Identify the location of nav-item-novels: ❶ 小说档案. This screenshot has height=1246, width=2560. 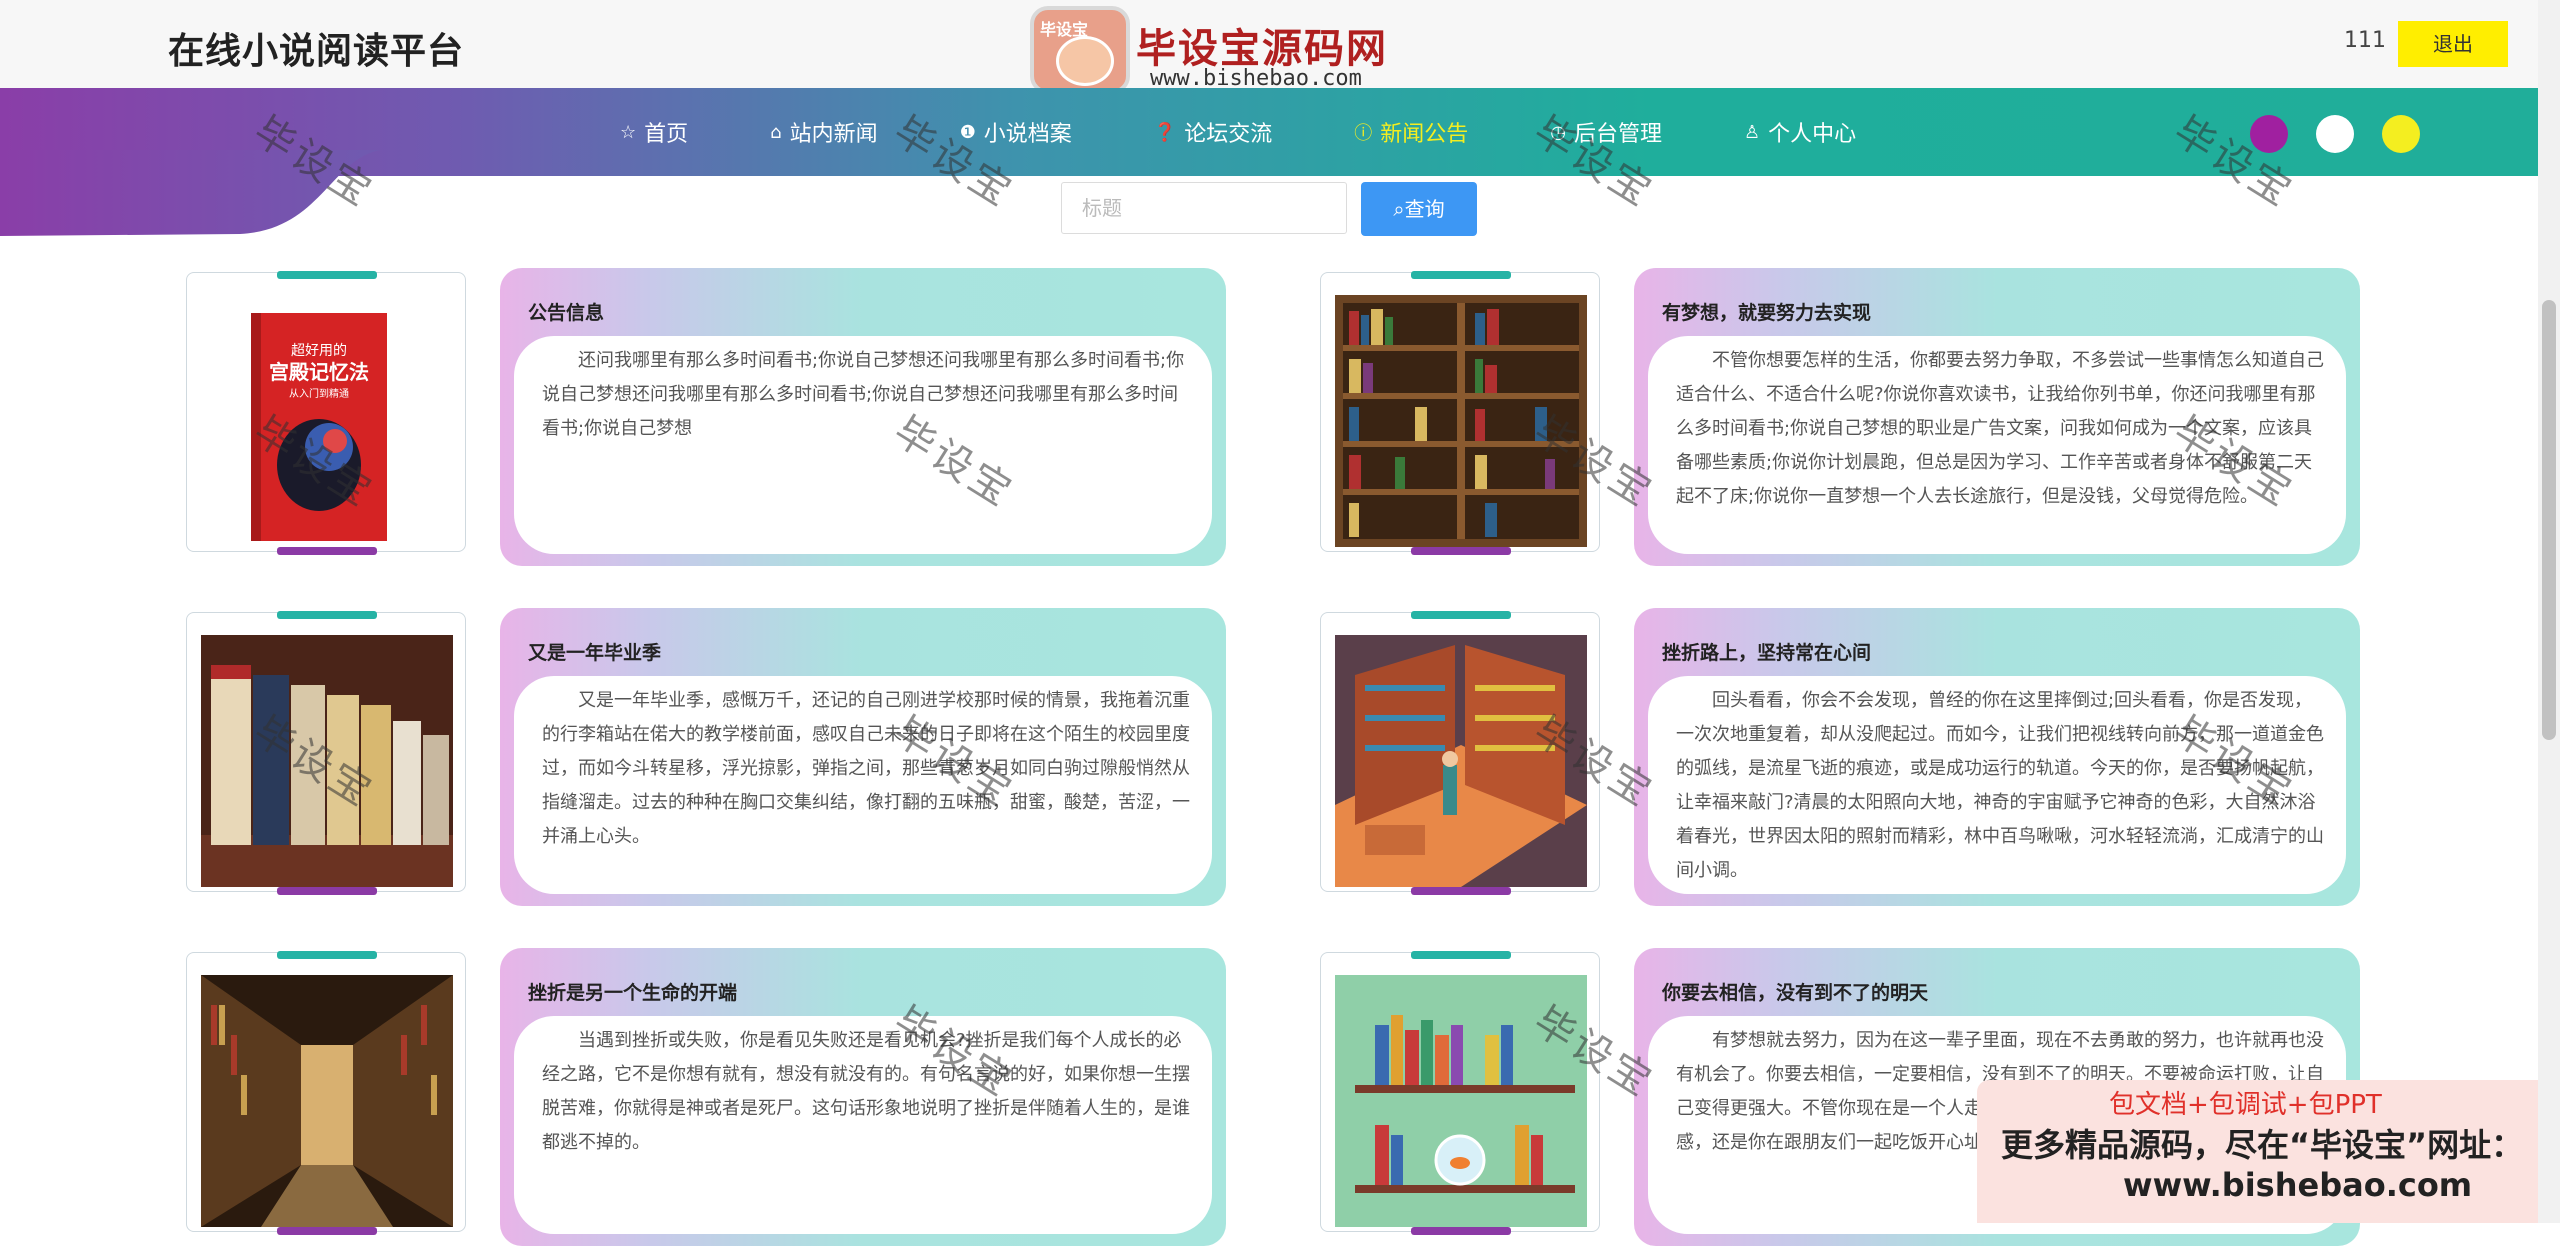
(1016, 132).